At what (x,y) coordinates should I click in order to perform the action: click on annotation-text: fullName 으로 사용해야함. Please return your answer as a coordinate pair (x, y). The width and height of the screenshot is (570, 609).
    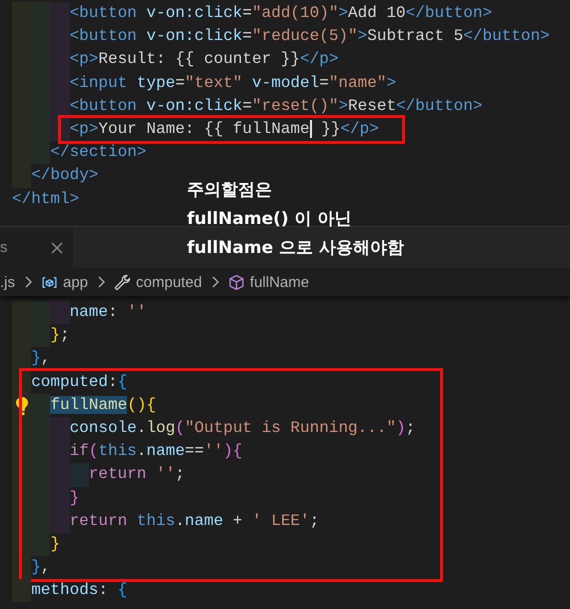
    Looking at the image, I should click on (295, 248).